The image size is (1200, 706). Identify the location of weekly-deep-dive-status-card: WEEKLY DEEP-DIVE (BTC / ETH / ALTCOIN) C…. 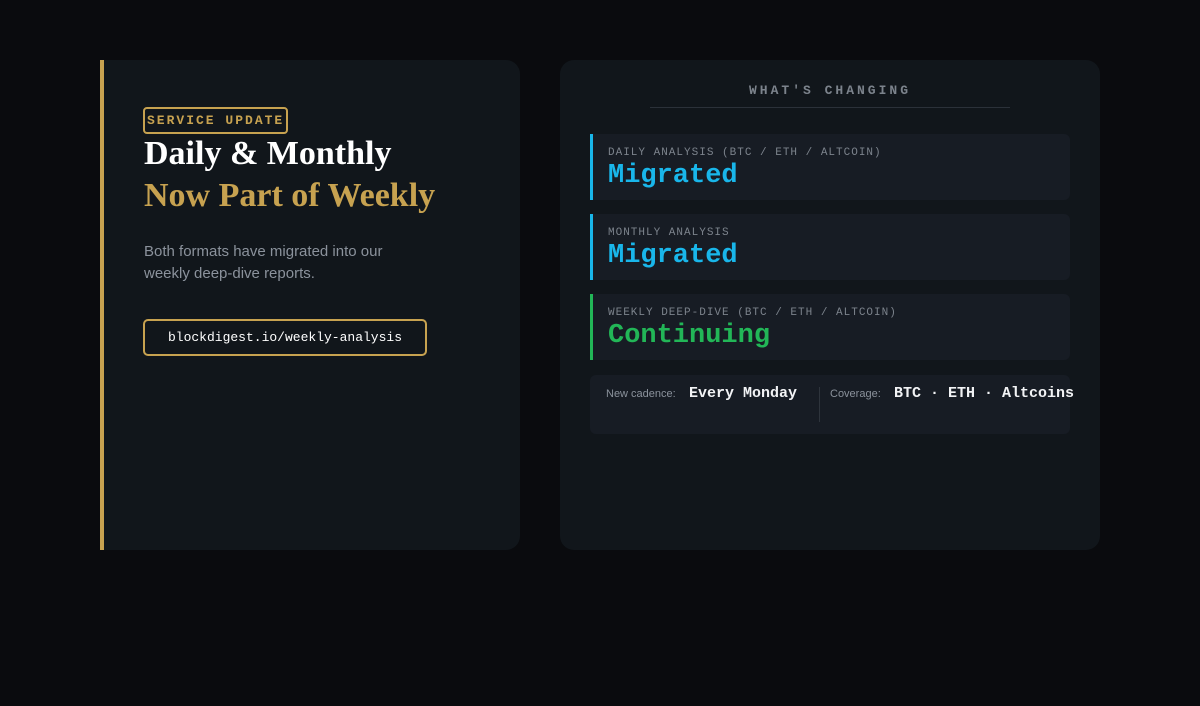
(830, 327).